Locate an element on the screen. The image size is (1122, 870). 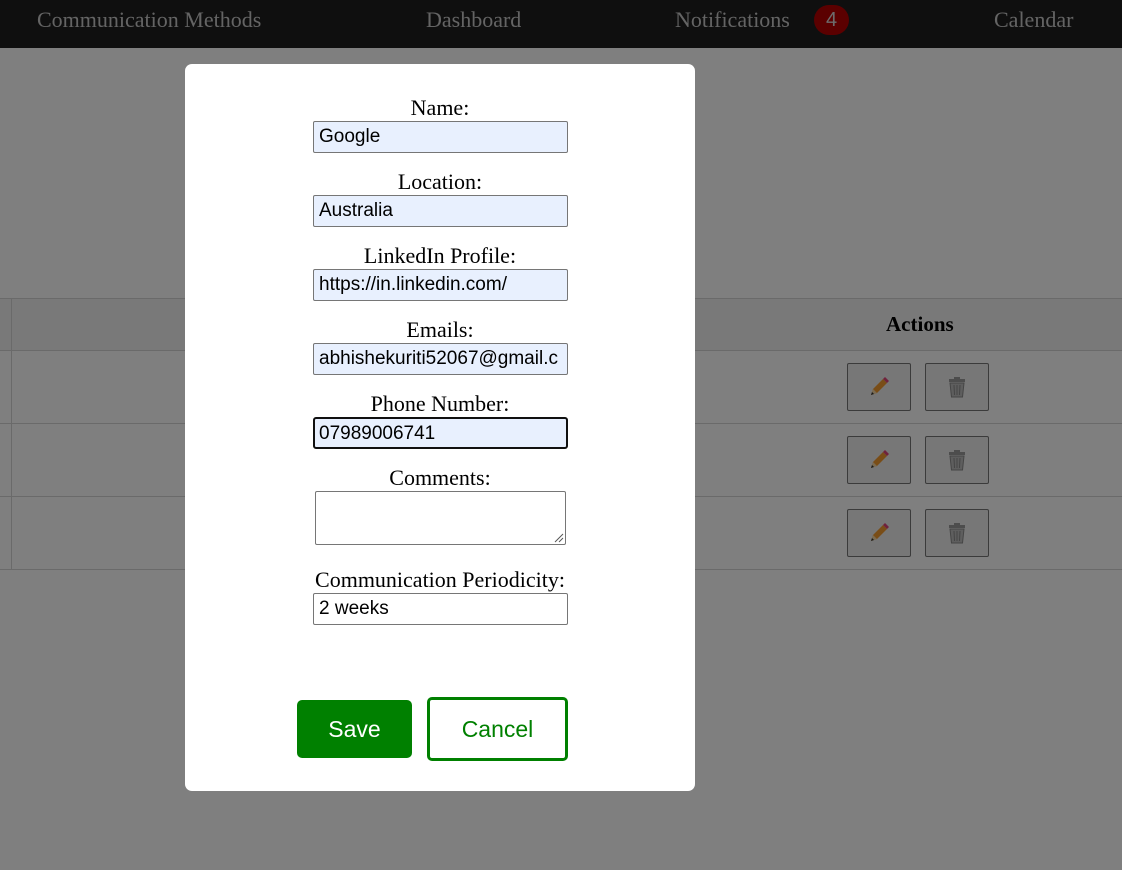
phone-label: Phone Number: is located at coordinates (440, 403).